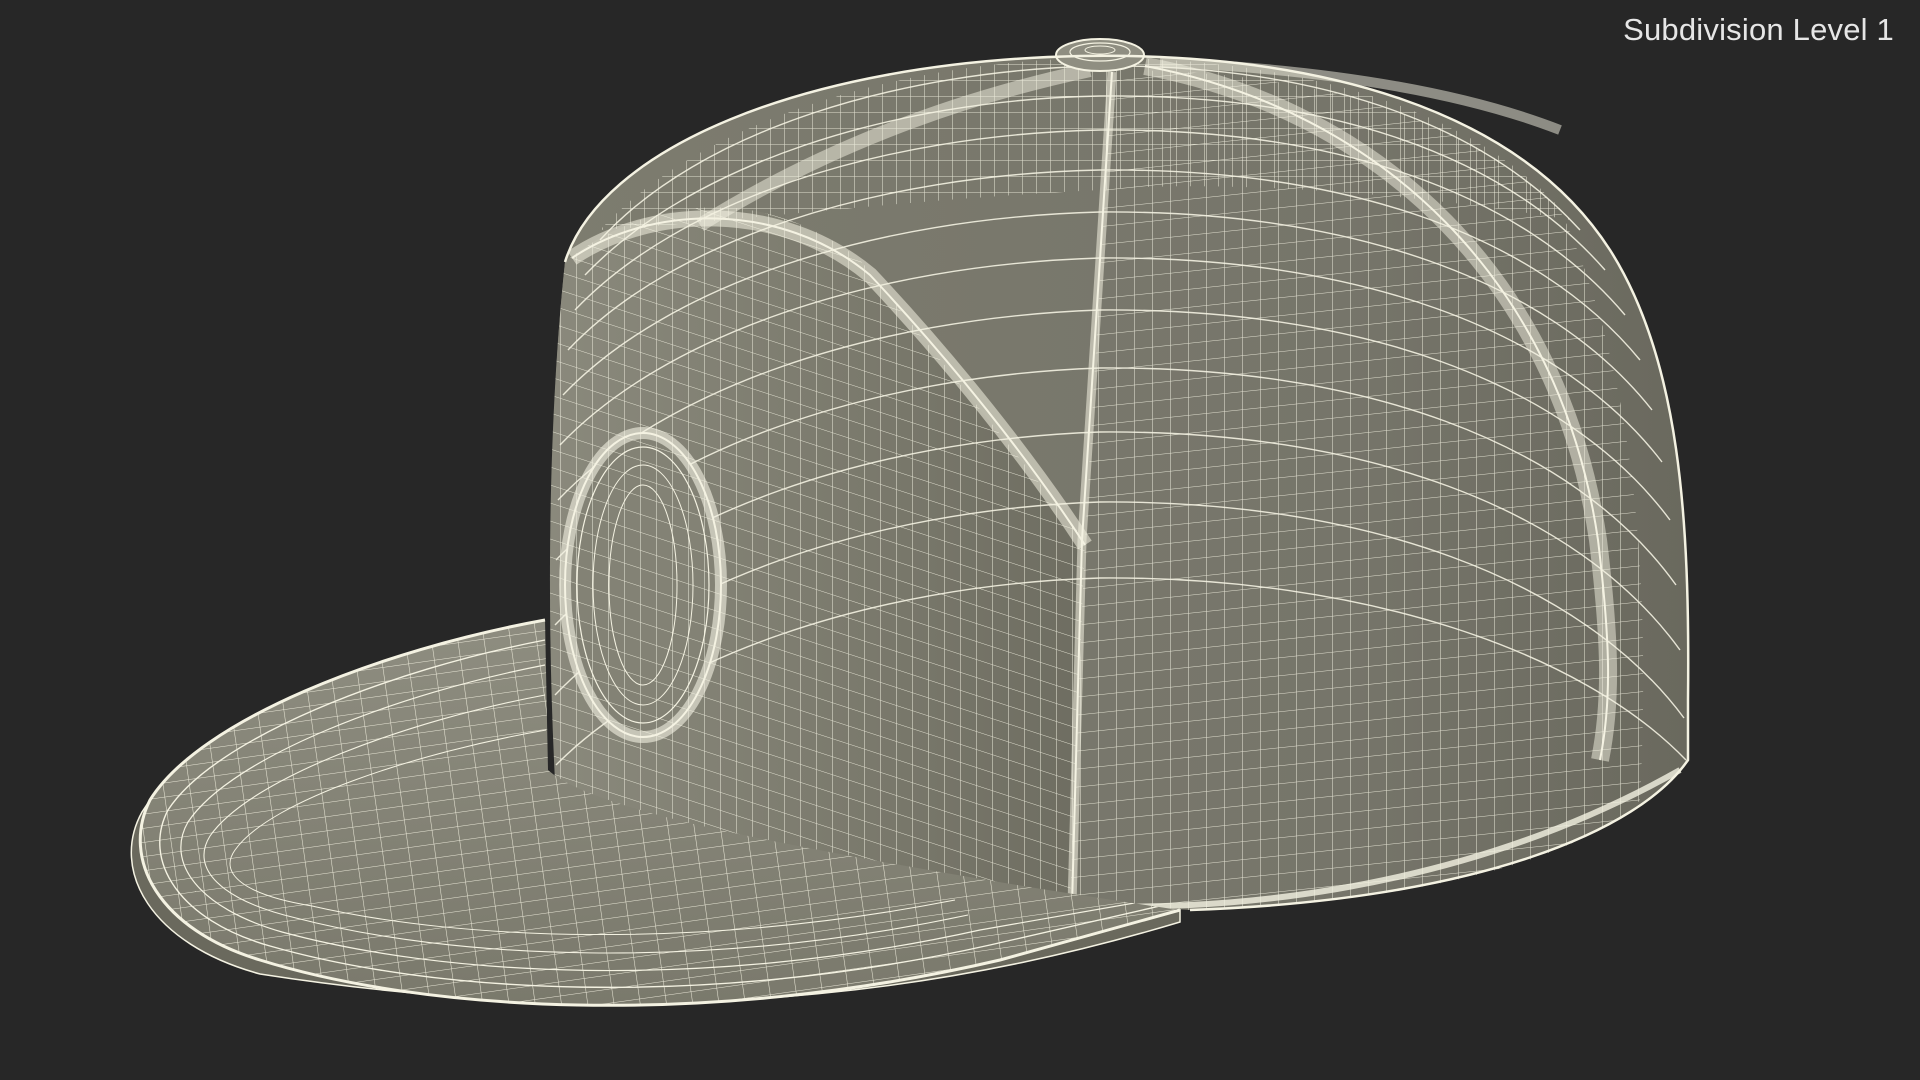 The height and width of the screenshot is (1080, 1920). I want to click on subdivision-level-label: Subdivision Level 1, so click(1758, 29).